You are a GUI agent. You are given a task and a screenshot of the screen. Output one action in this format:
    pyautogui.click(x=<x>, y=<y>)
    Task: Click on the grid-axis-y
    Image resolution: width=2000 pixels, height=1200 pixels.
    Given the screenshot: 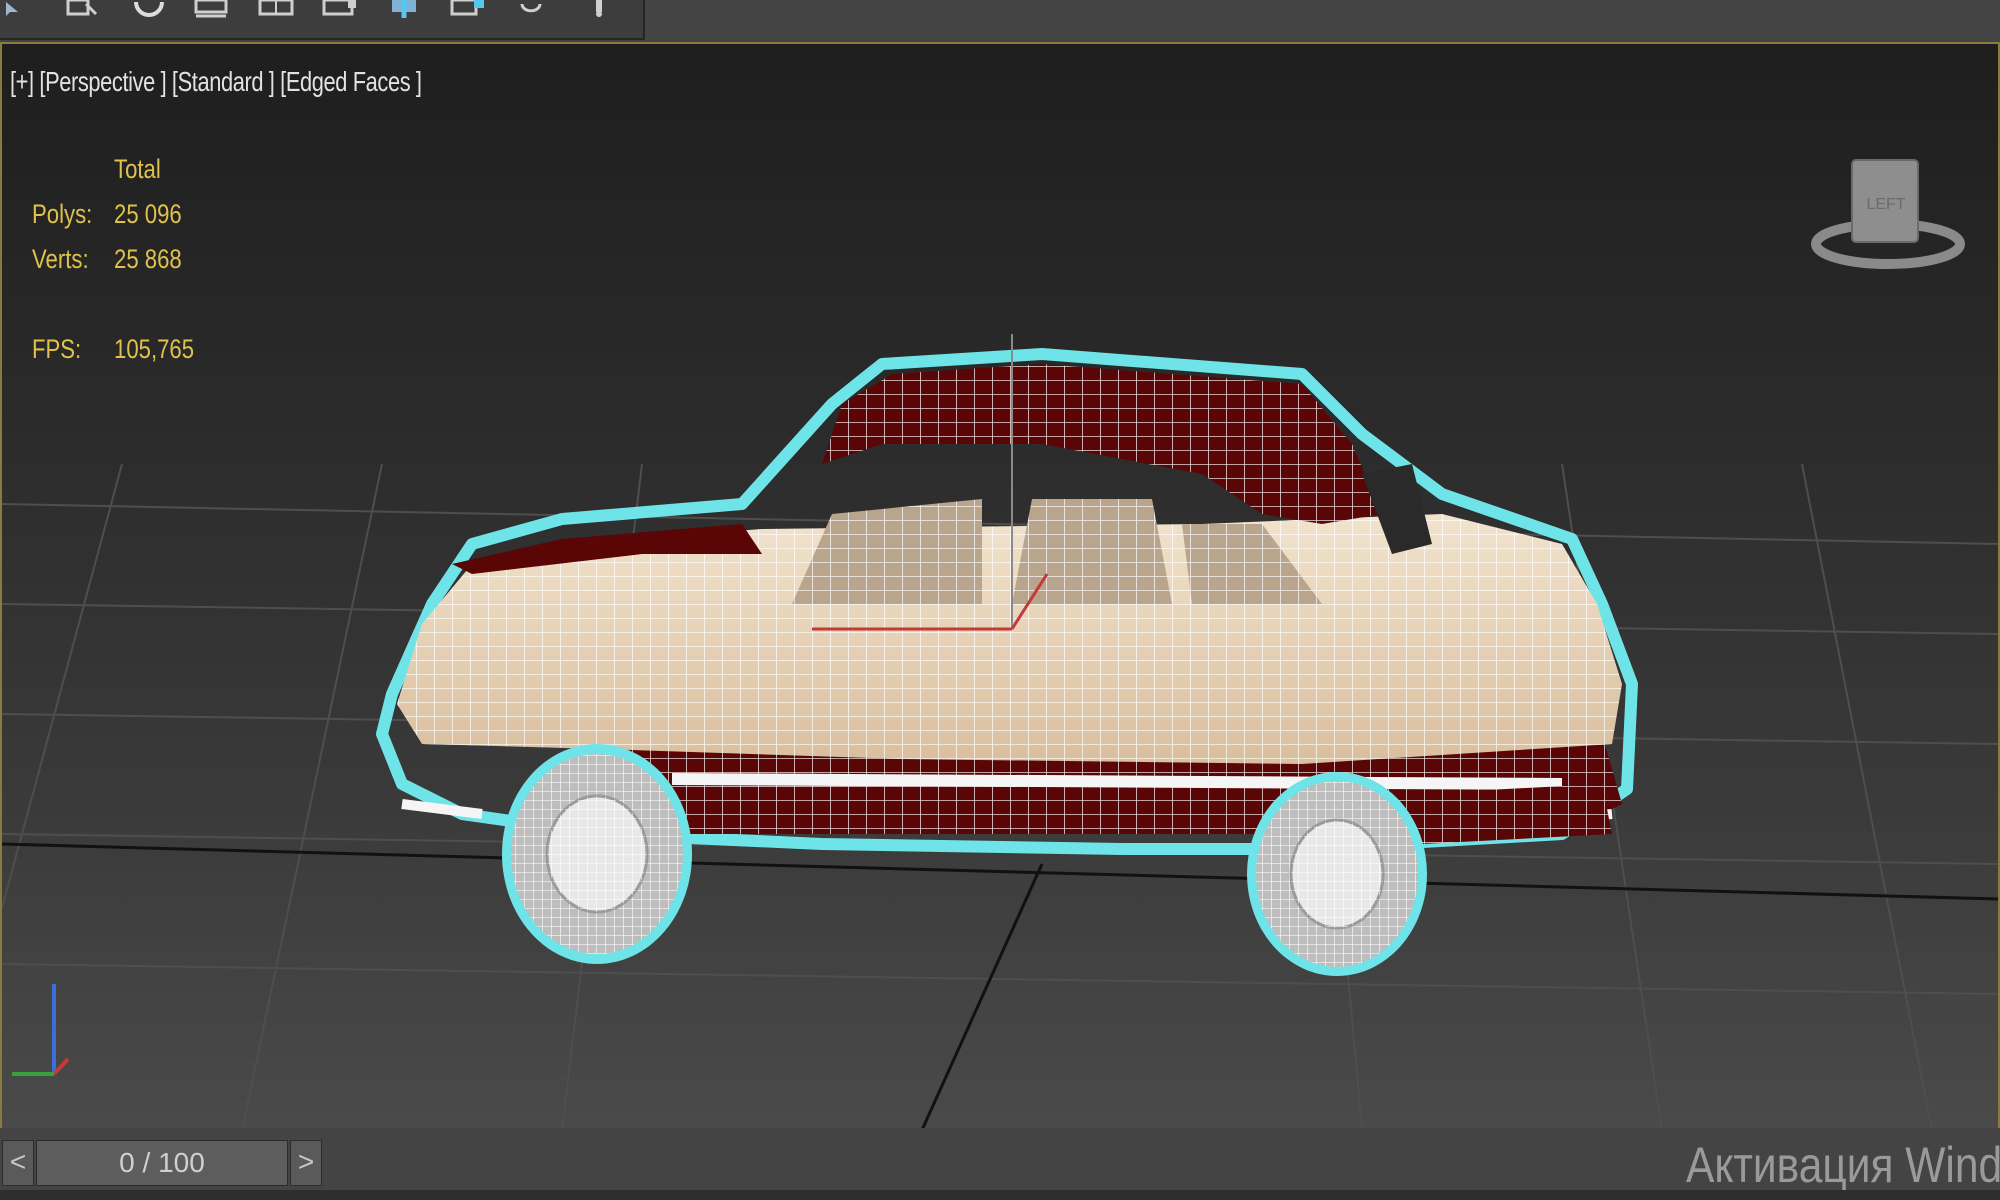 What is the action you would take?
    pyautogui.click(x=982, y=996)
    